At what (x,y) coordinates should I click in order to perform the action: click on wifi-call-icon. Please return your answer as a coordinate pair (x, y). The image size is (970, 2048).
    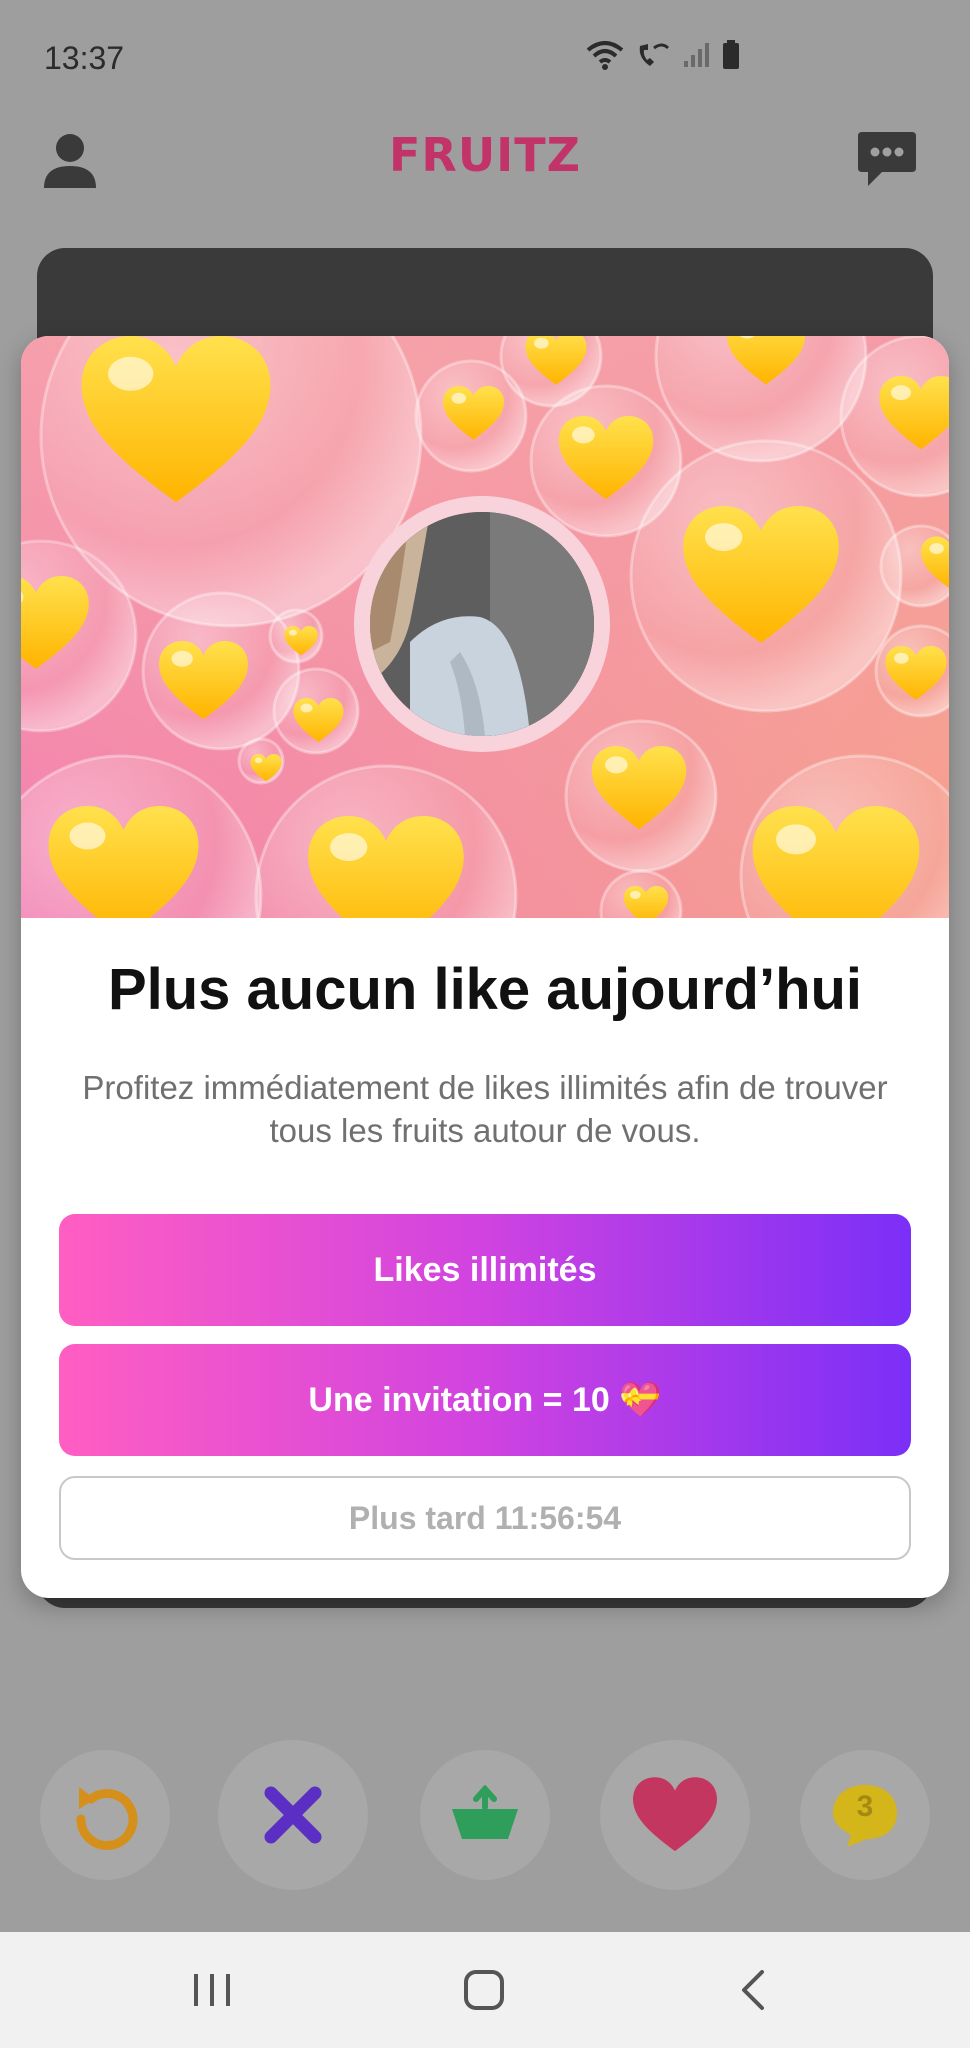
    Looking at the image, I should click on (654, 54).